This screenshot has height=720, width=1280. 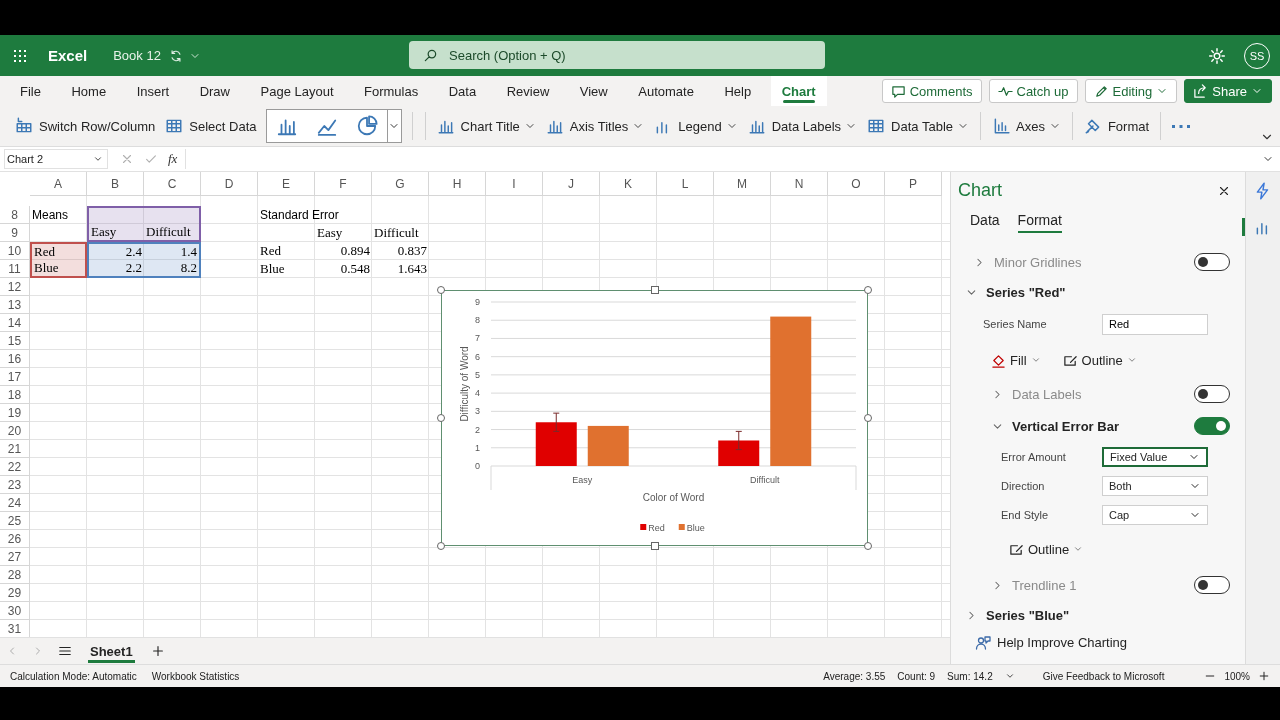 I want to click on ribbon-tab: Review, so click(x=528, y=91).